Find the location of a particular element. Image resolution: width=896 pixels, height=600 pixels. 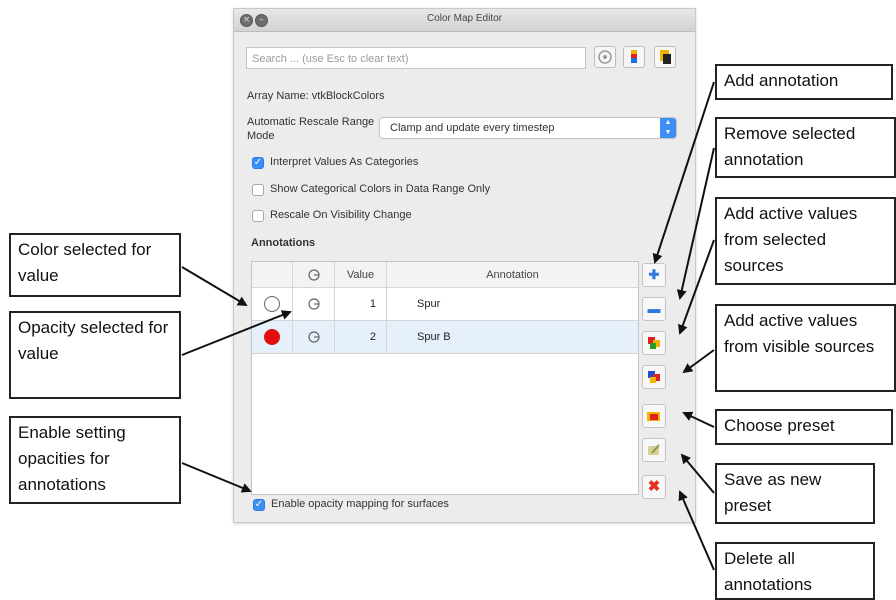

arrow-delete-all is located at coordinates (696, 530).